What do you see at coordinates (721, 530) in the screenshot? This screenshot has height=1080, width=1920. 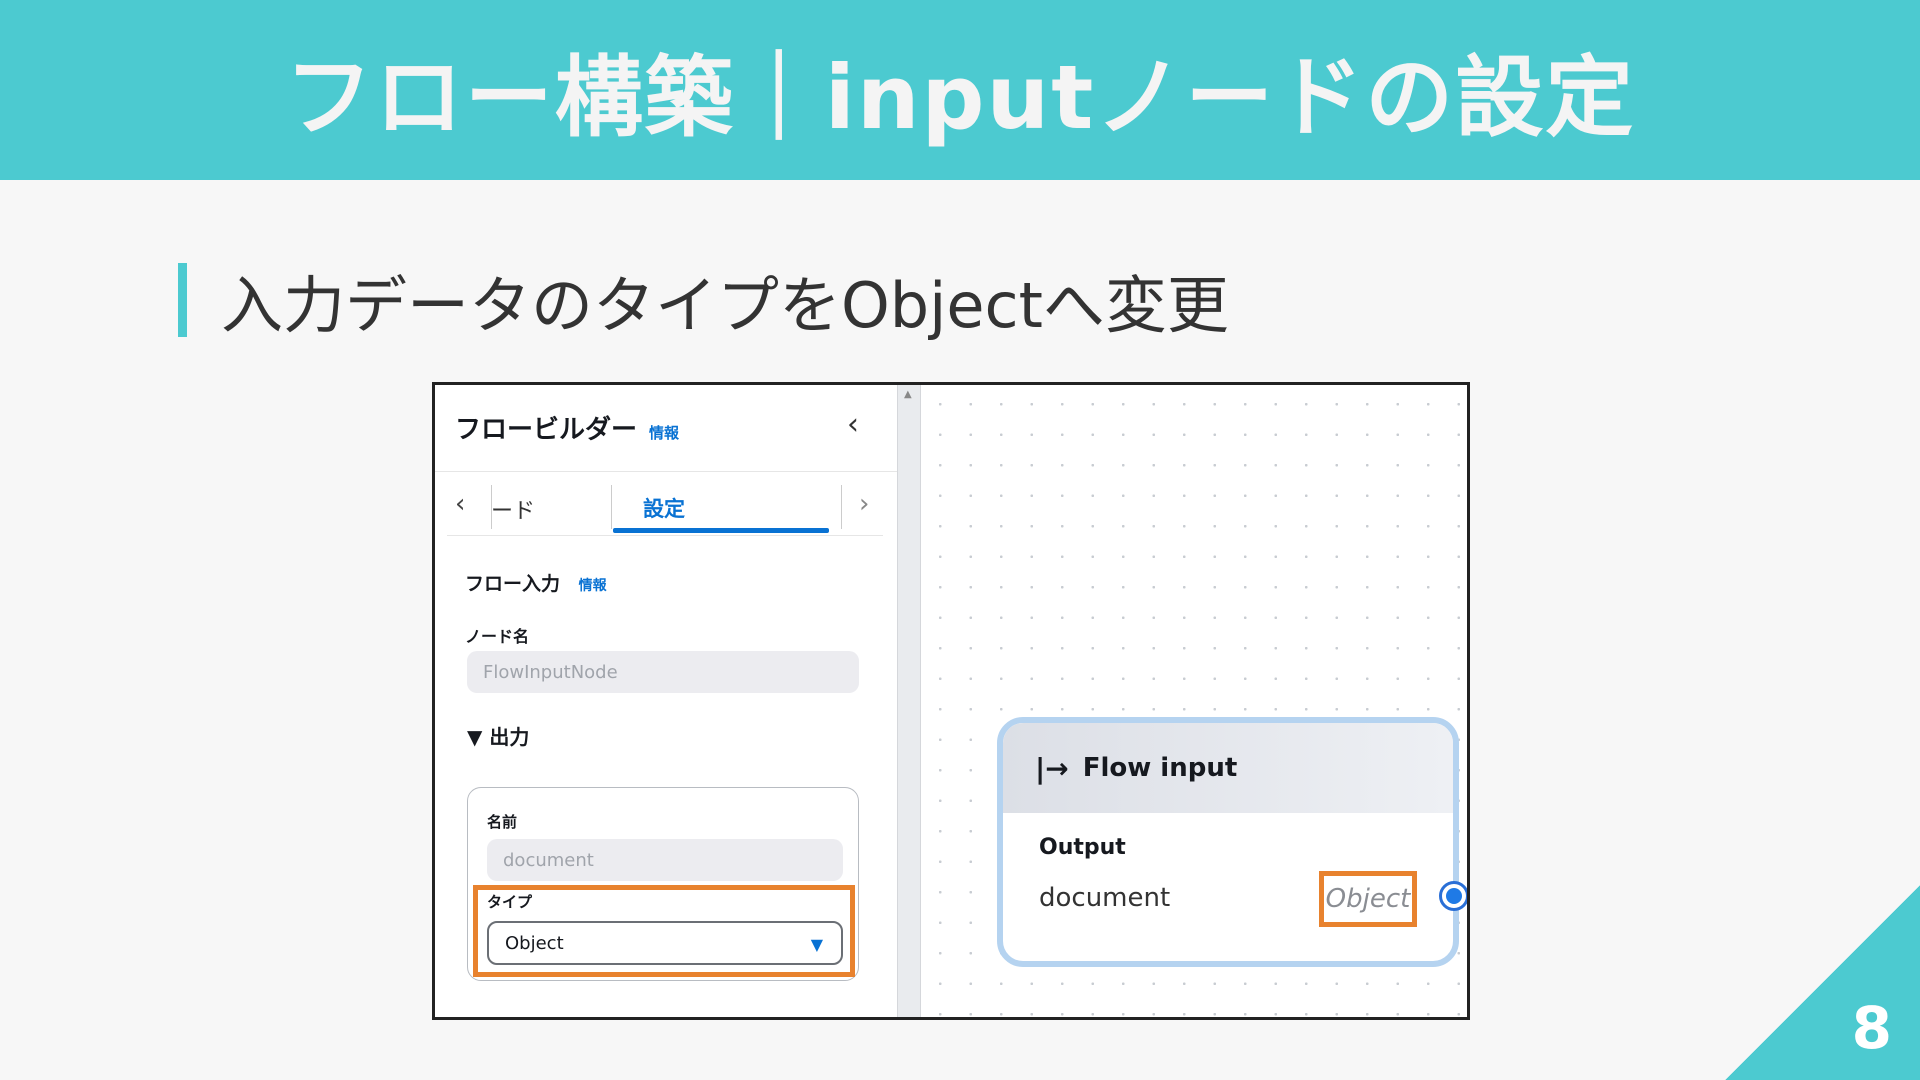 I see `tab-active-indicator` at bounding box center [721, 530].